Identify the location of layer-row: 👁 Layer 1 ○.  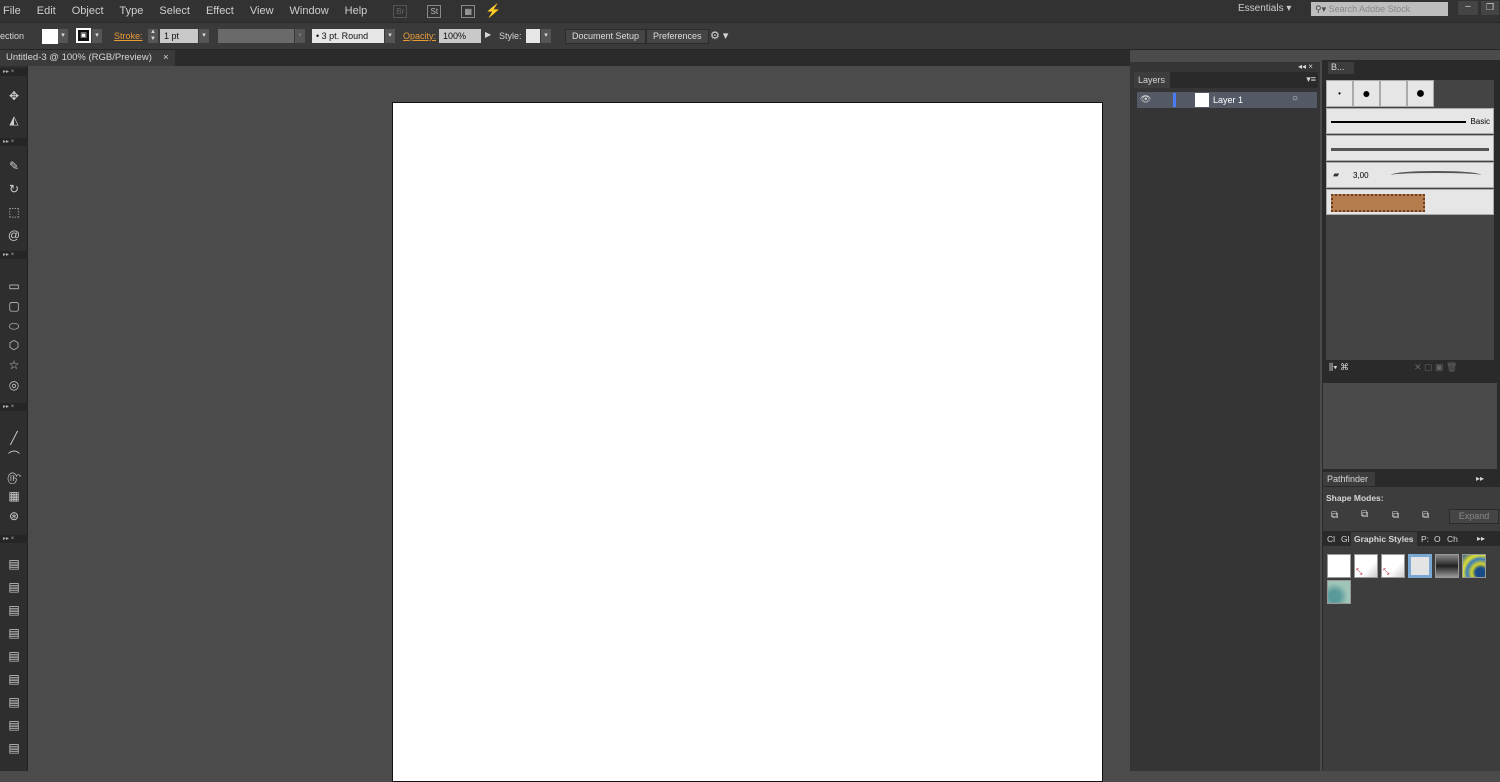
(1227, 100).